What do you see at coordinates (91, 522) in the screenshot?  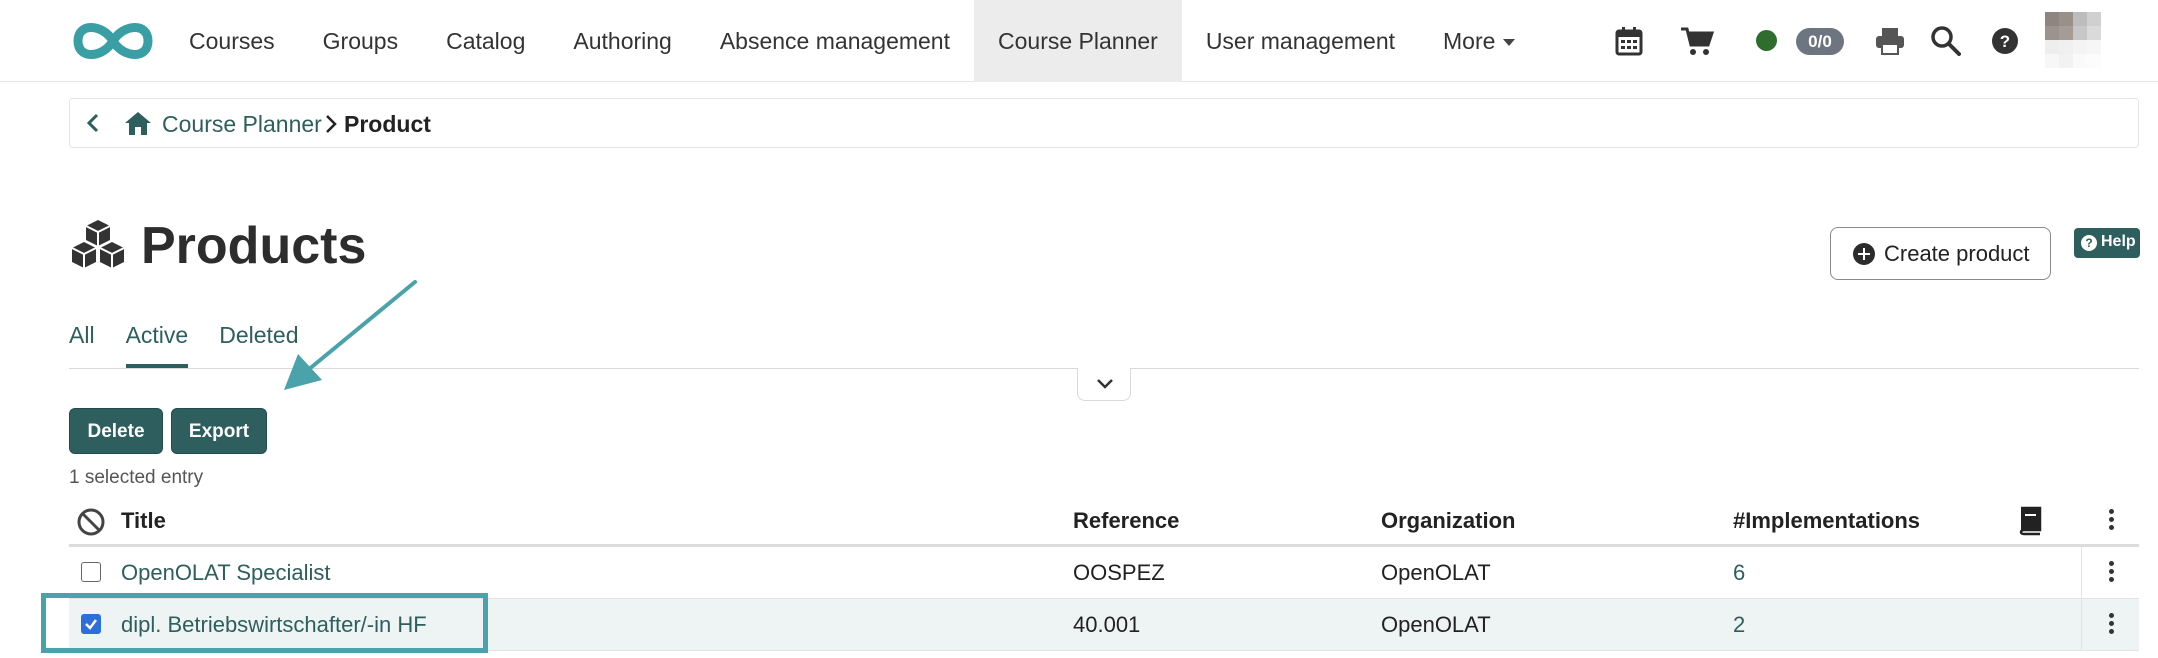 I see `deselect-all-icon` at bounding box center [91, 522].